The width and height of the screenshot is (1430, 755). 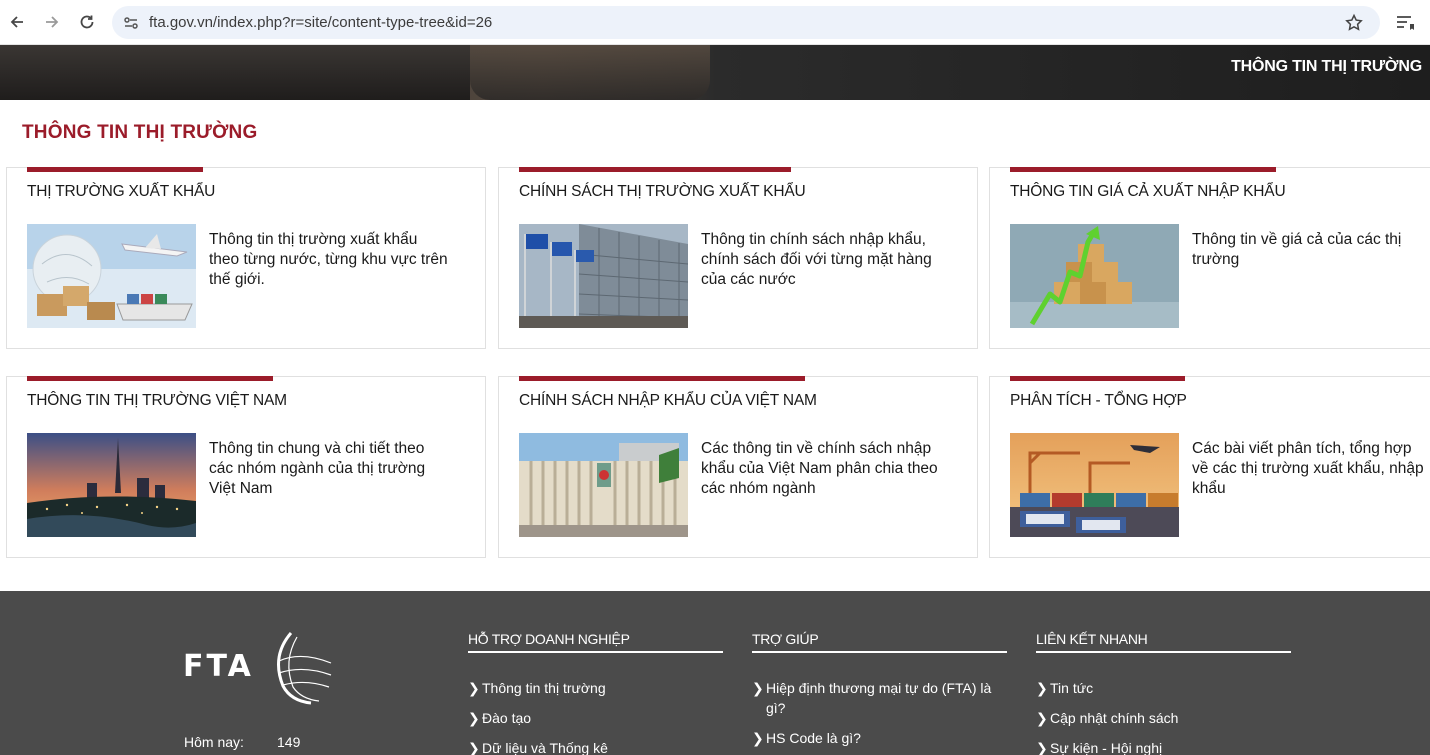 I want to click on footer-column-title: LIÊN KẾT NHANH, so click(x=1163, y=642).